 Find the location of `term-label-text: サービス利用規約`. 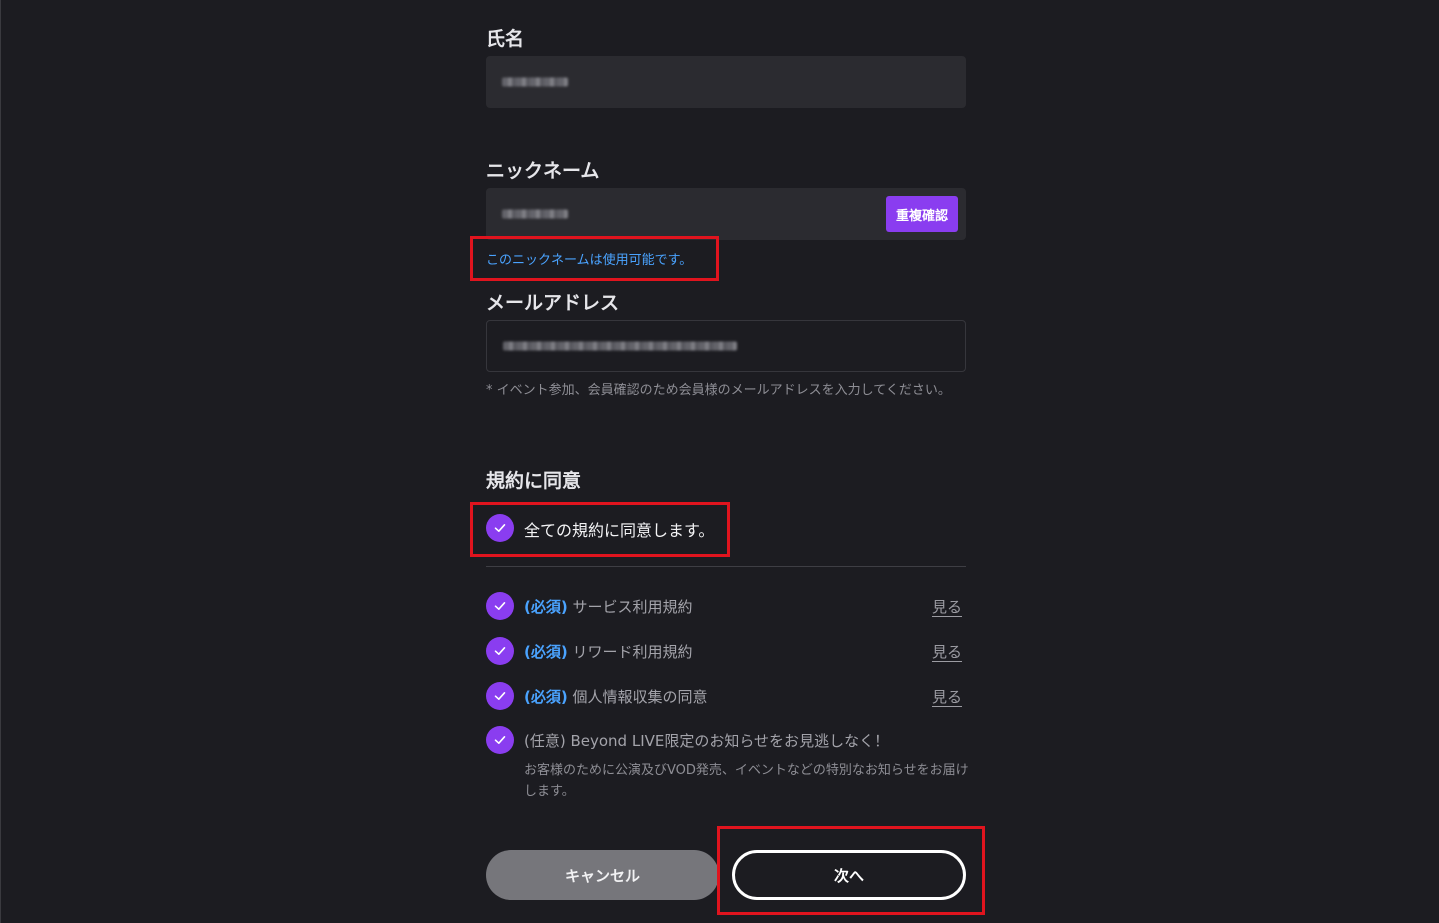

term-label-text: サービス利用規約 is located at coordinates (632, 607).